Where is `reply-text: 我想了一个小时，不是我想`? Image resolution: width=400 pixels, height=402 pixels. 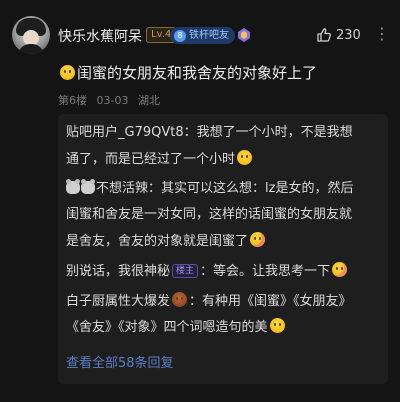 reply-text: 我想了一个小时，不是我想 is located at coordinates (274, 132).